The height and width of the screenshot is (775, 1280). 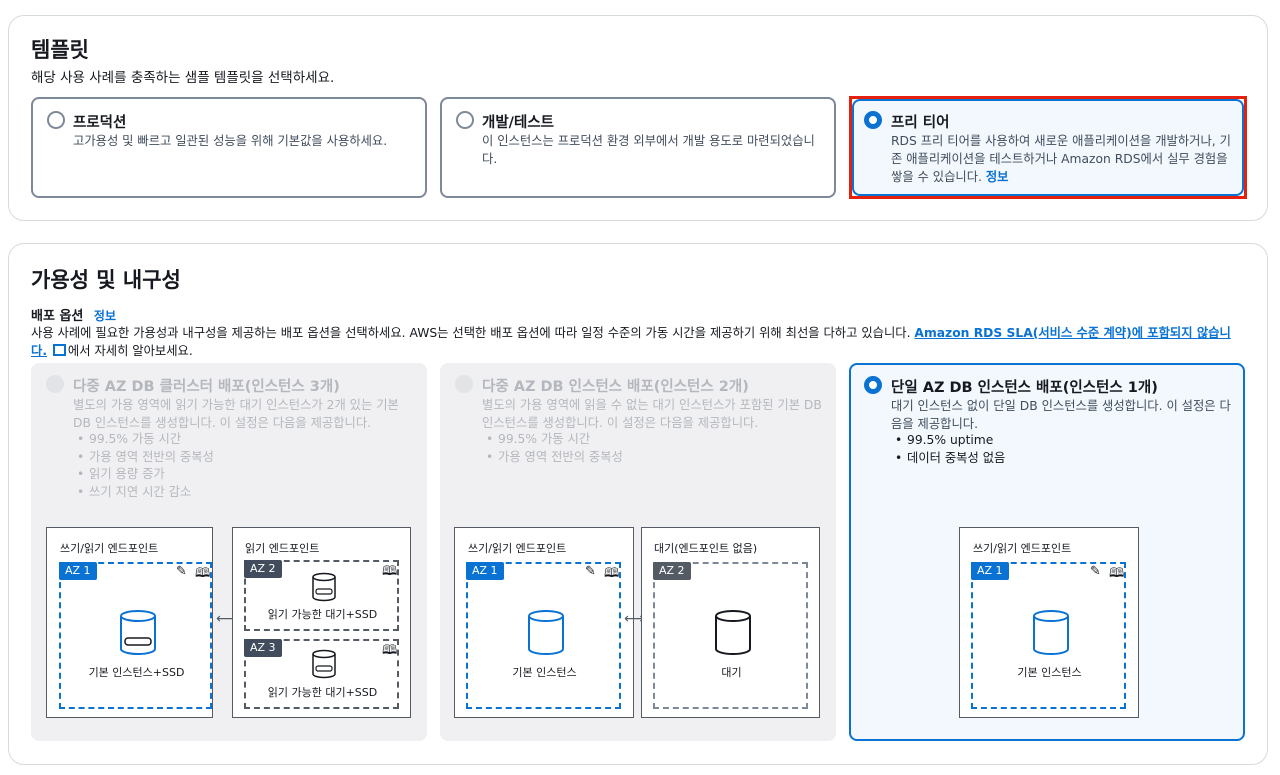 What do you see at coordinates (59, 350) in the screenshot?
I see `external-link-icon` at bounding box center [59, 350].